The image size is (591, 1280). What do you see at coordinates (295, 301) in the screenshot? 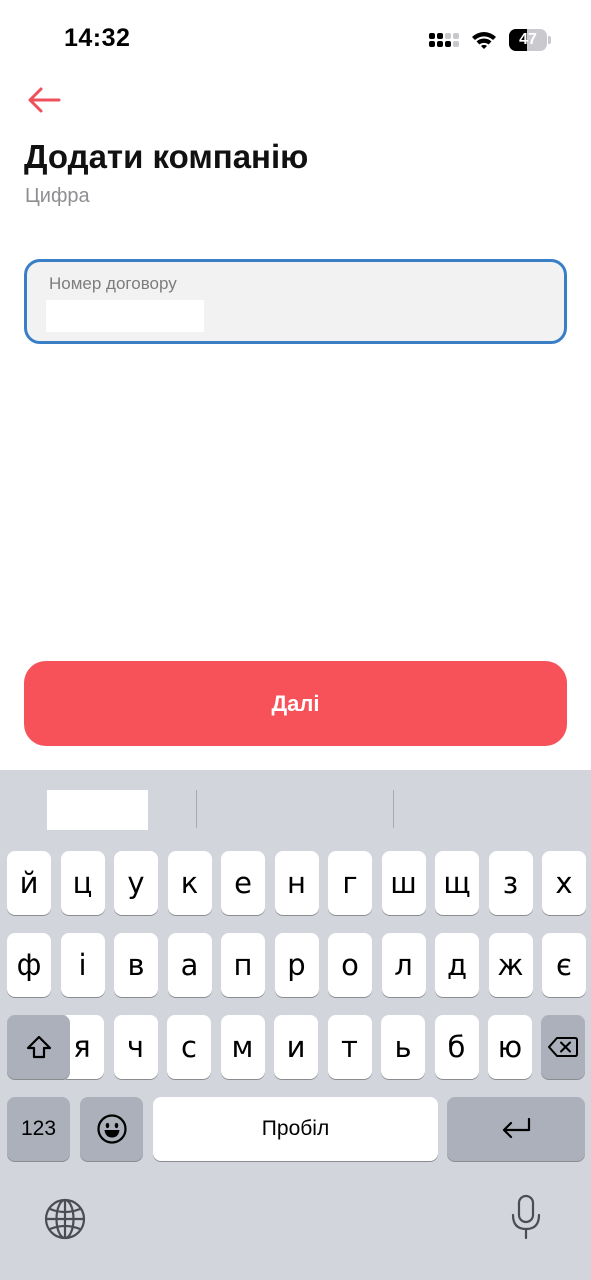
I see `contract-number-field: Номер договору` at bounding box center [295, 301].